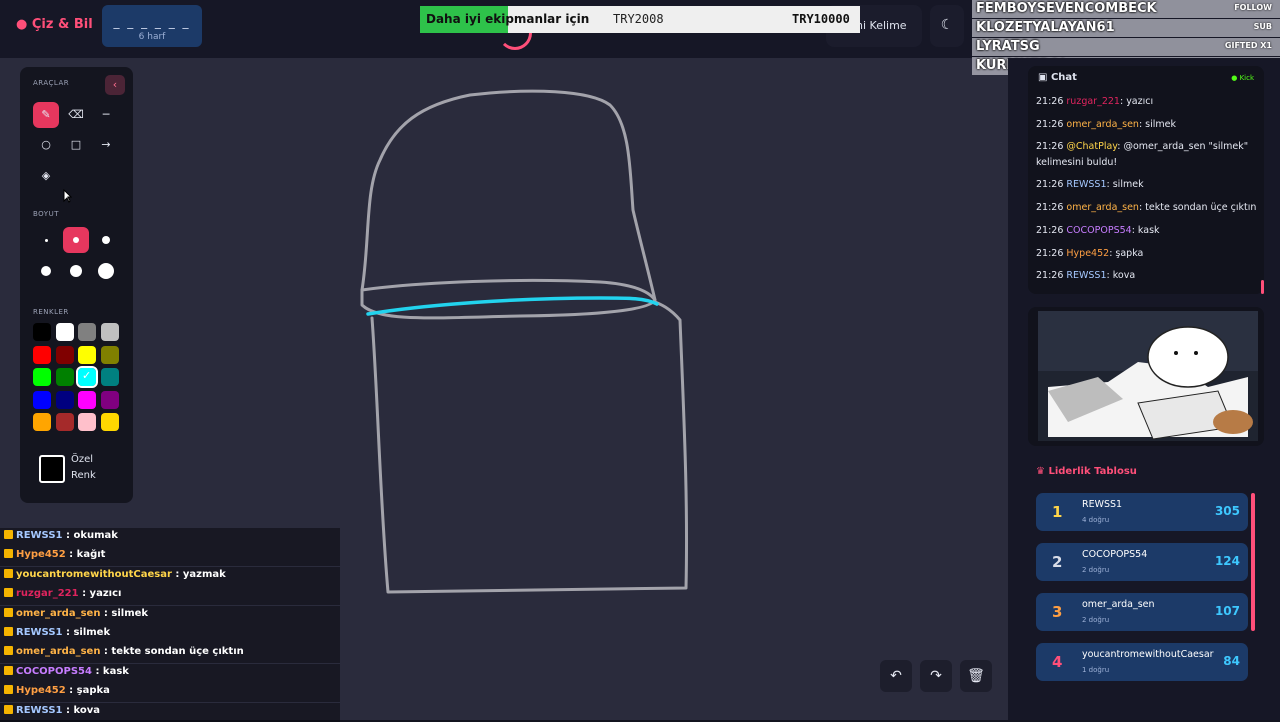 This screenshot has height=722, width=1280. Describe the element at coordinates (638, 19) in the screenshot. I see `donation-current: TRY2008` at that location.